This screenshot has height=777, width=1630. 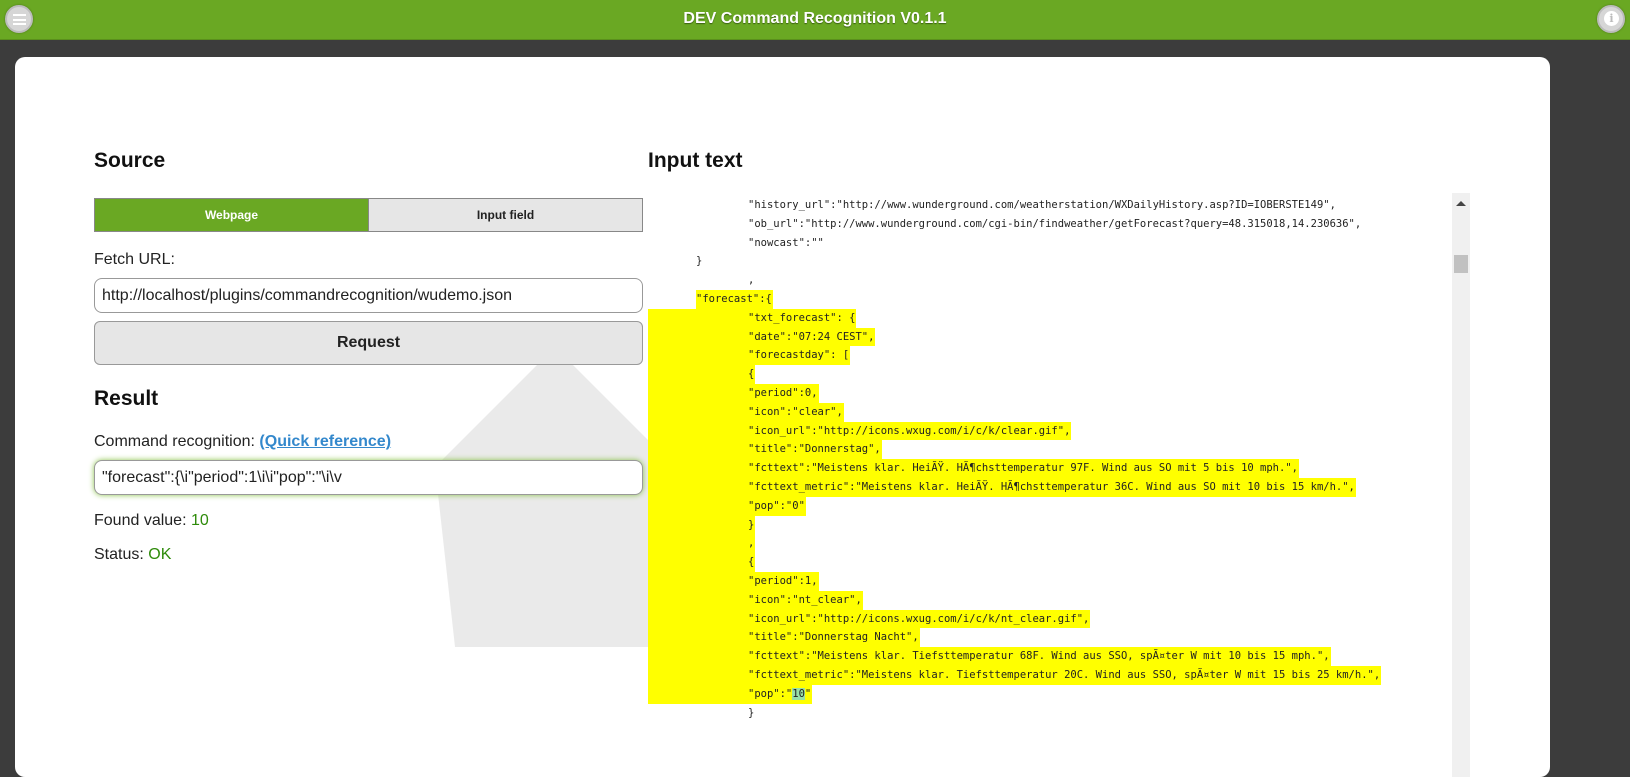 What do you see at coordinates (1461, 203) in the screenshot?
I see `scroll-up-arrow-icon` at bounding box center [1461, 203].